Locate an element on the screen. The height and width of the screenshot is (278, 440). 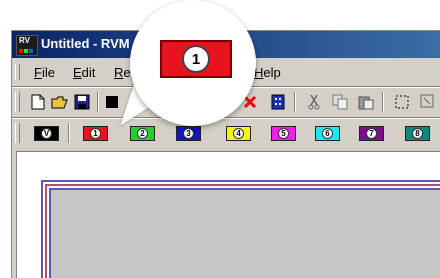
layer-button-5: 5 is located at coordinates (283, 133).